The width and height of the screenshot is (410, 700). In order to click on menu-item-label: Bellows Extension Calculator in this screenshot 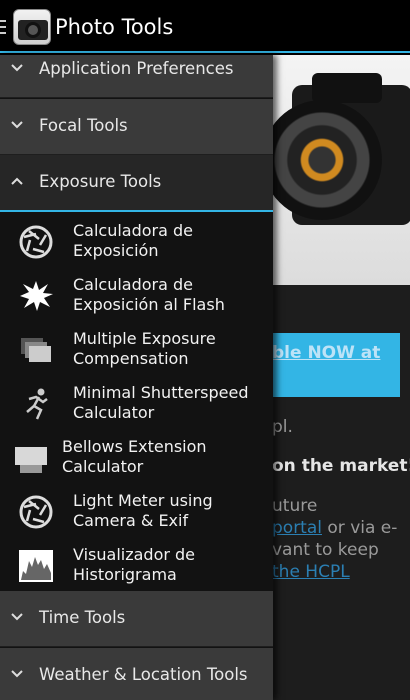, I will do `click(134, 457)`.